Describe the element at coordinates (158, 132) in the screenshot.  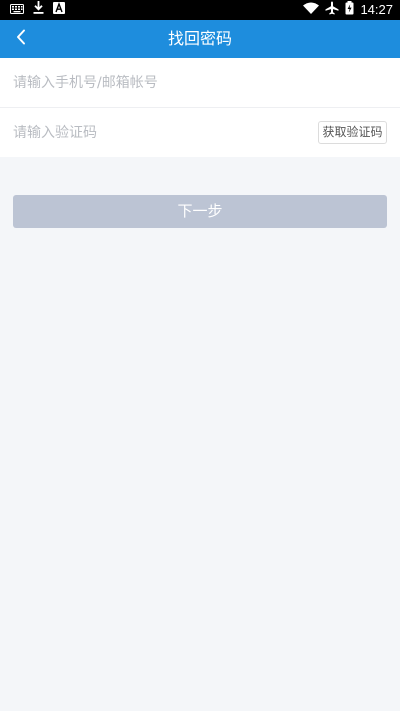
I see `verification-code-input` at that location.